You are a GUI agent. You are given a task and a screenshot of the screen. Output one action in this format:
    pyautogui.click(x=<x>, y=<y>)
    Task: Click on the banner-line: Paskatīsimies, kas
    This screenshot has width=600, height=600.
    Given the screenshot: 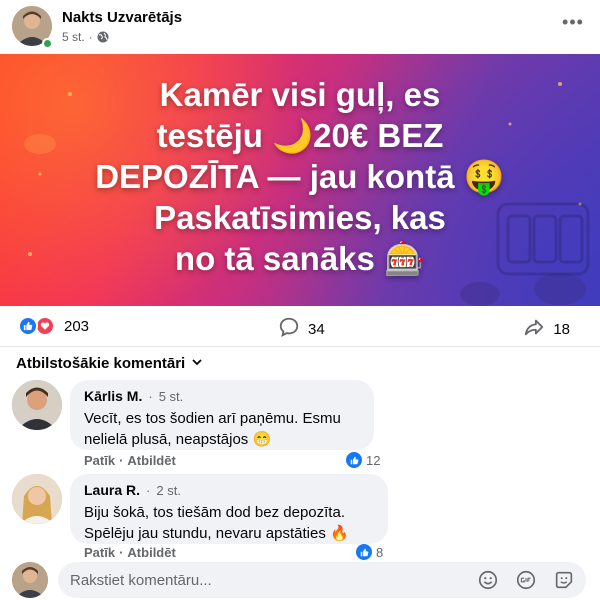 What is the action you would take?
    pyautogui.click(x=300, y=217)
    